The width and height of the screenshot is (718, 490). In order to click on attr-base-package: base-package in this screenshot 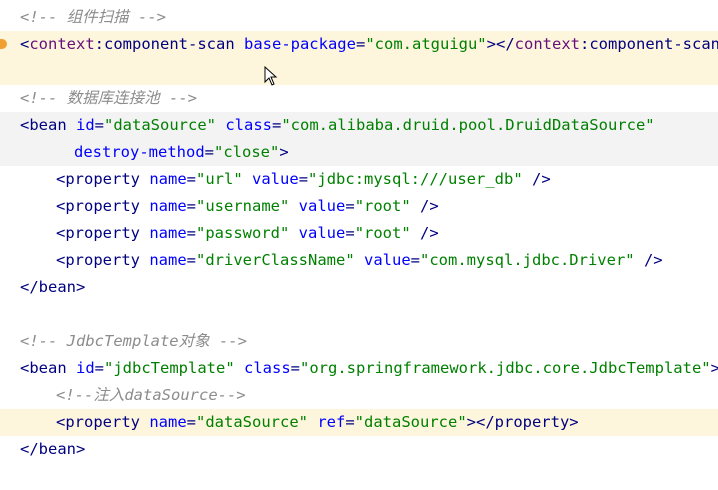, I will do `click(295, 44)`.